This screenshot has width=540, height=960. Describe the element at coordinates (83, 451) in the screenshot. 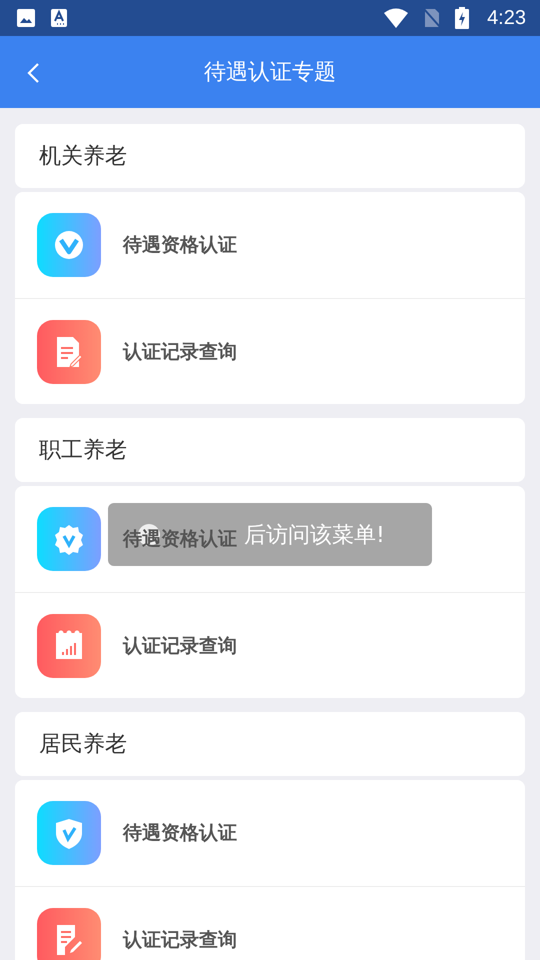

I see `section-title: 职工养老` at that location.